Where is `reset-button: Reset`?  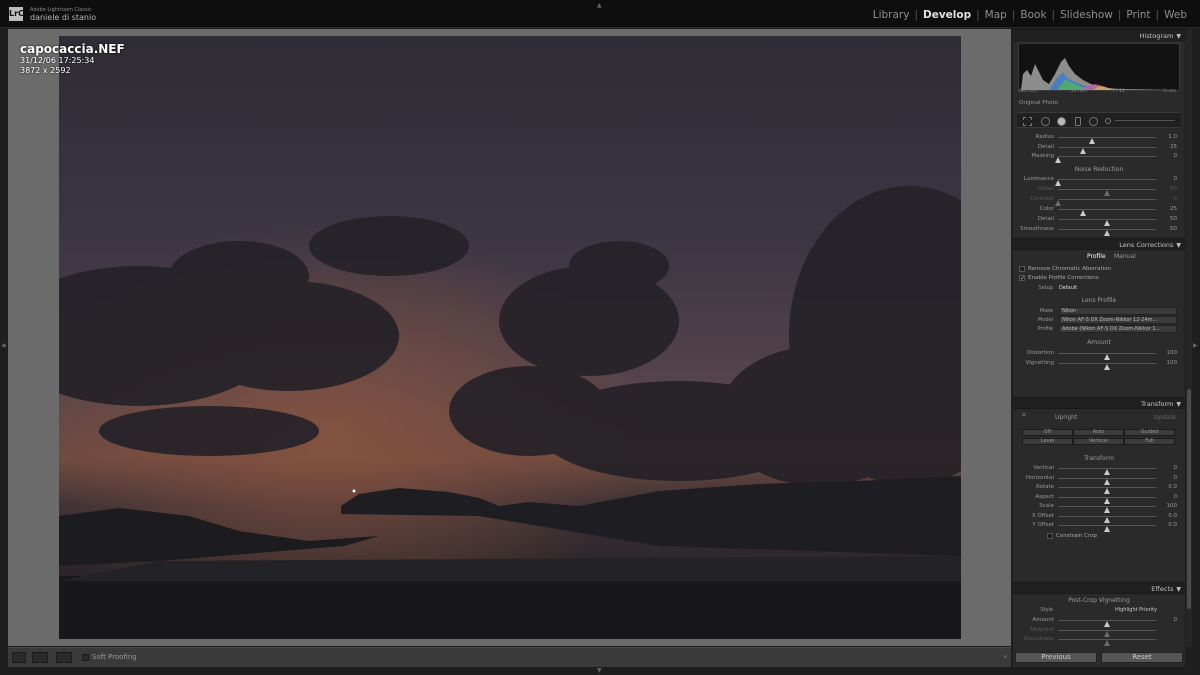
reset-button: Reset is located at coordinates (1142, 657).